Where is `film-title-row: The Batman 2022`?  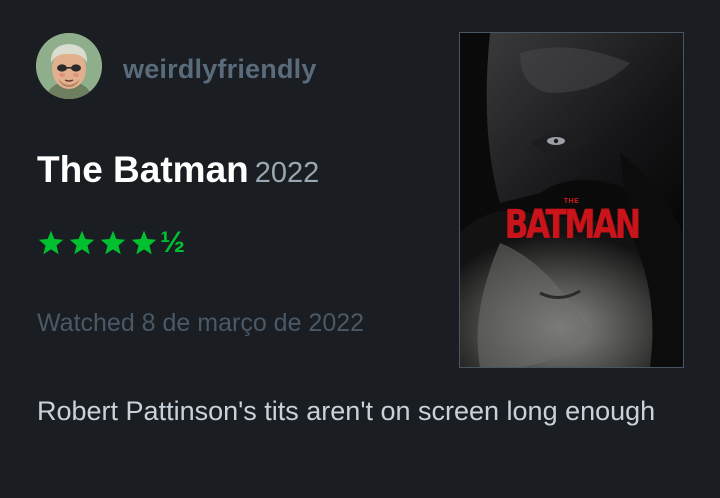
film-title-row: The Batman 2022 is located at coordinates (178, 174).